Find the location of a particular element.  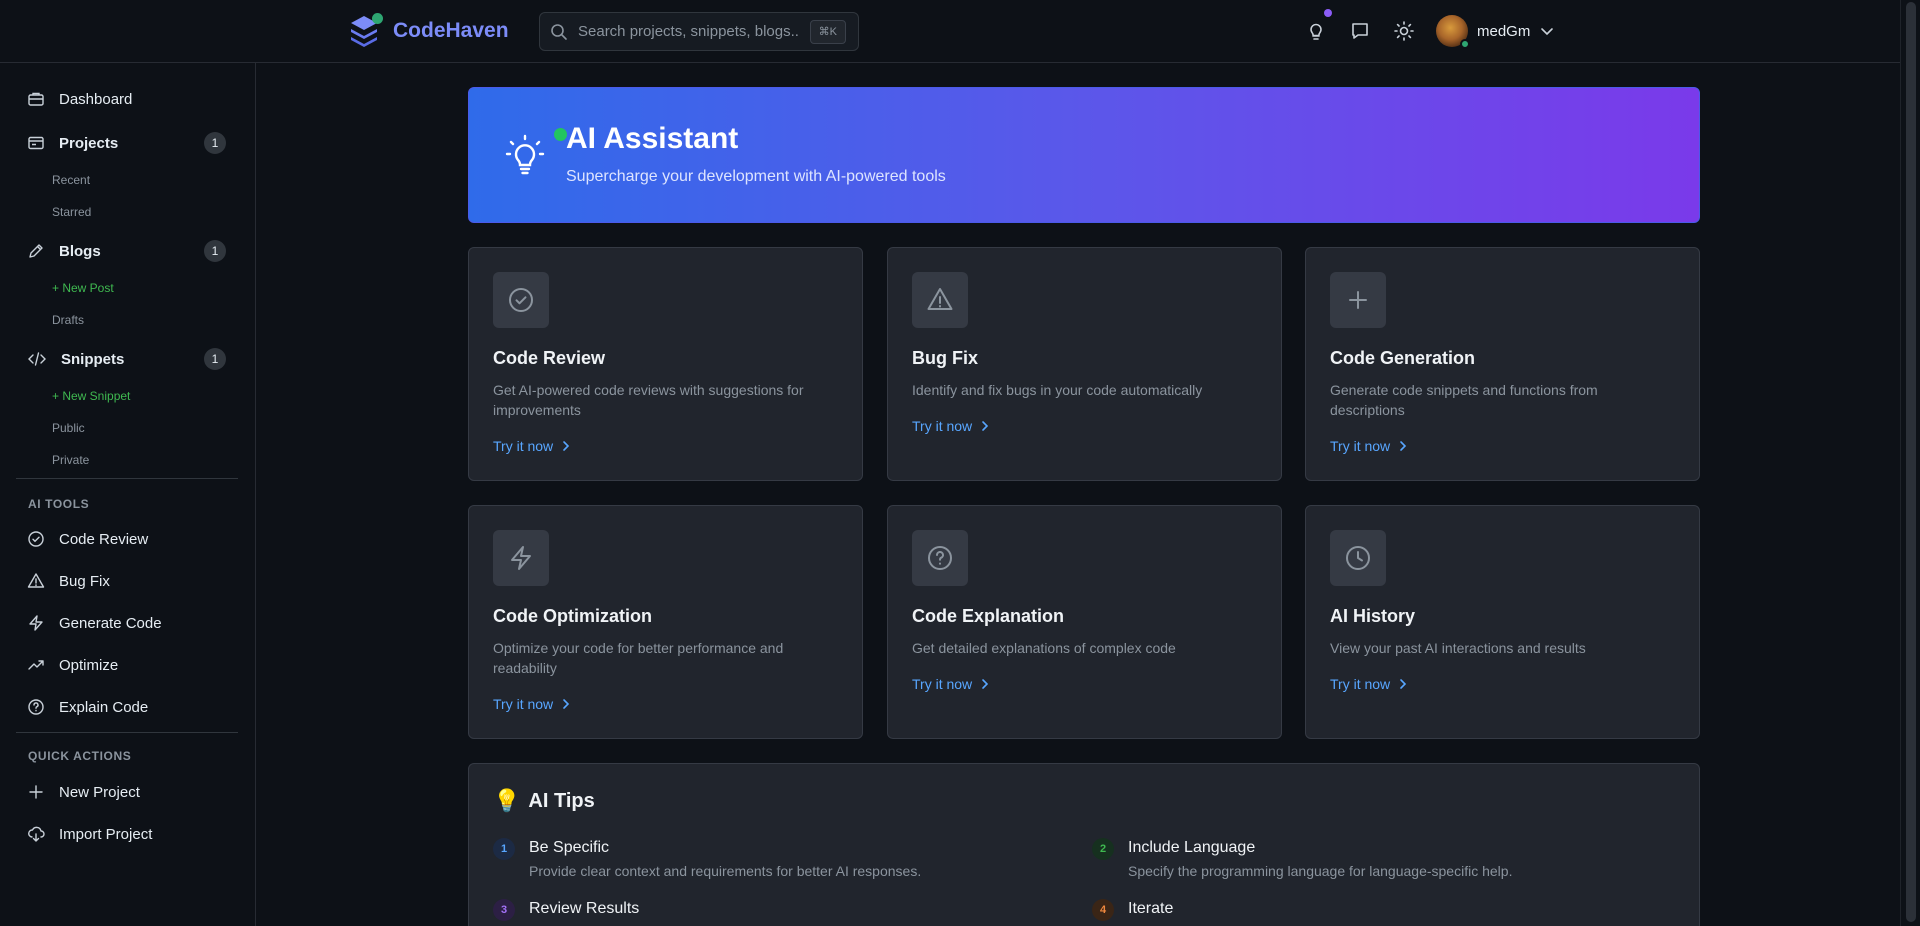

folder-card-icon is located at coordinates (36, 143).